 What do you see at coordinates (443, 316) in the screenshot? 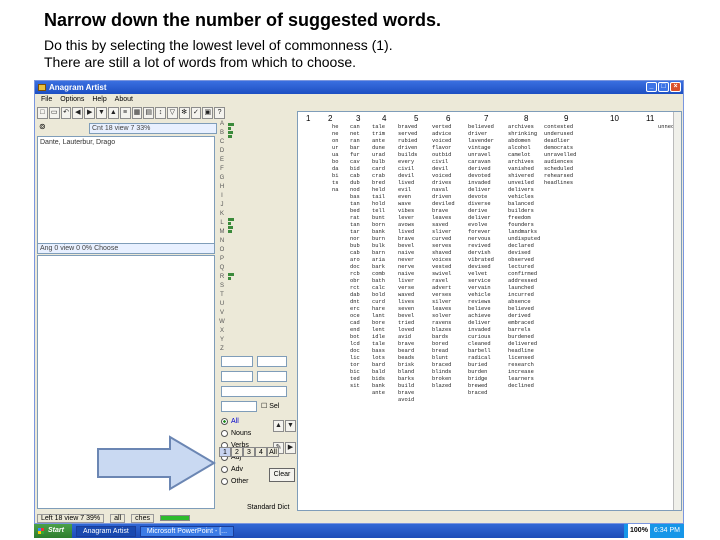
I see `list-item: solver` at bounding box center [443, 316].